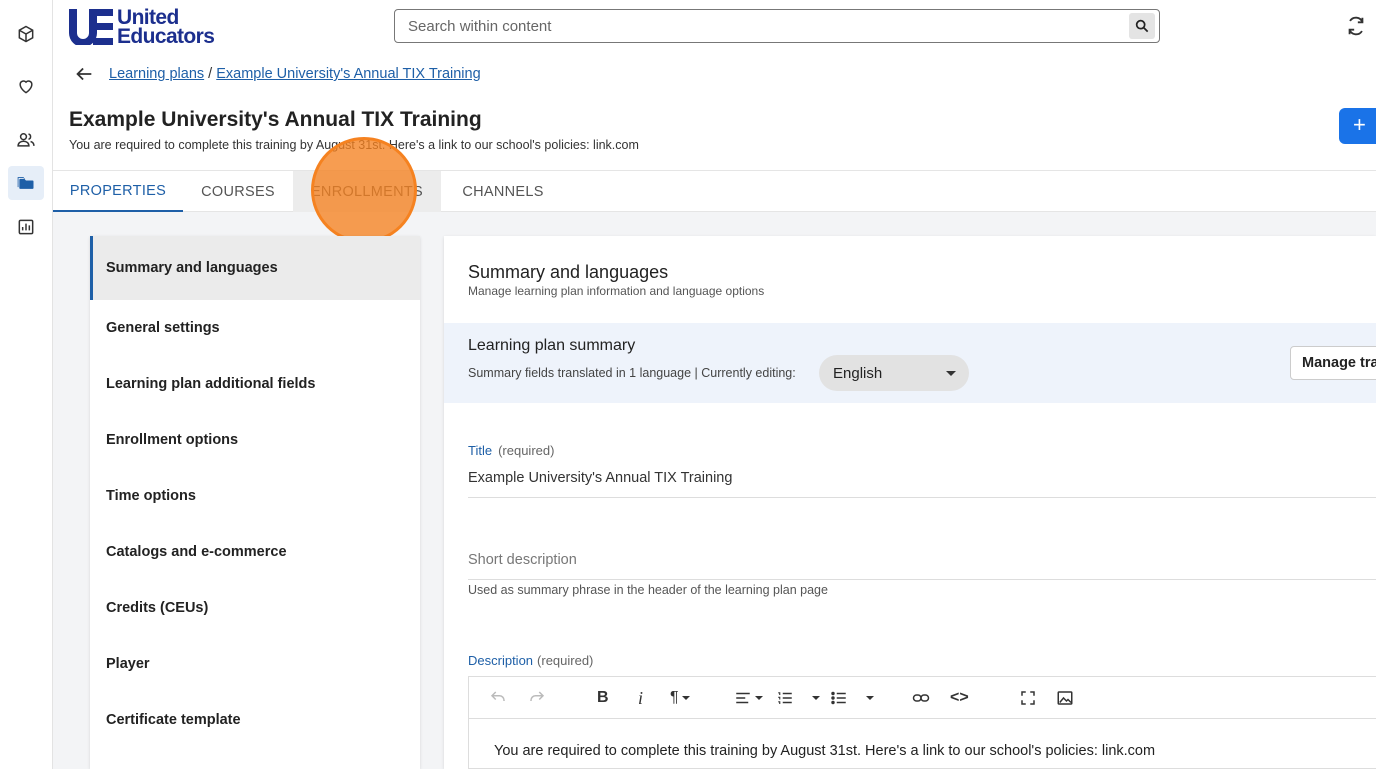  I want to click on language-select-value: English, so click(858, 373).